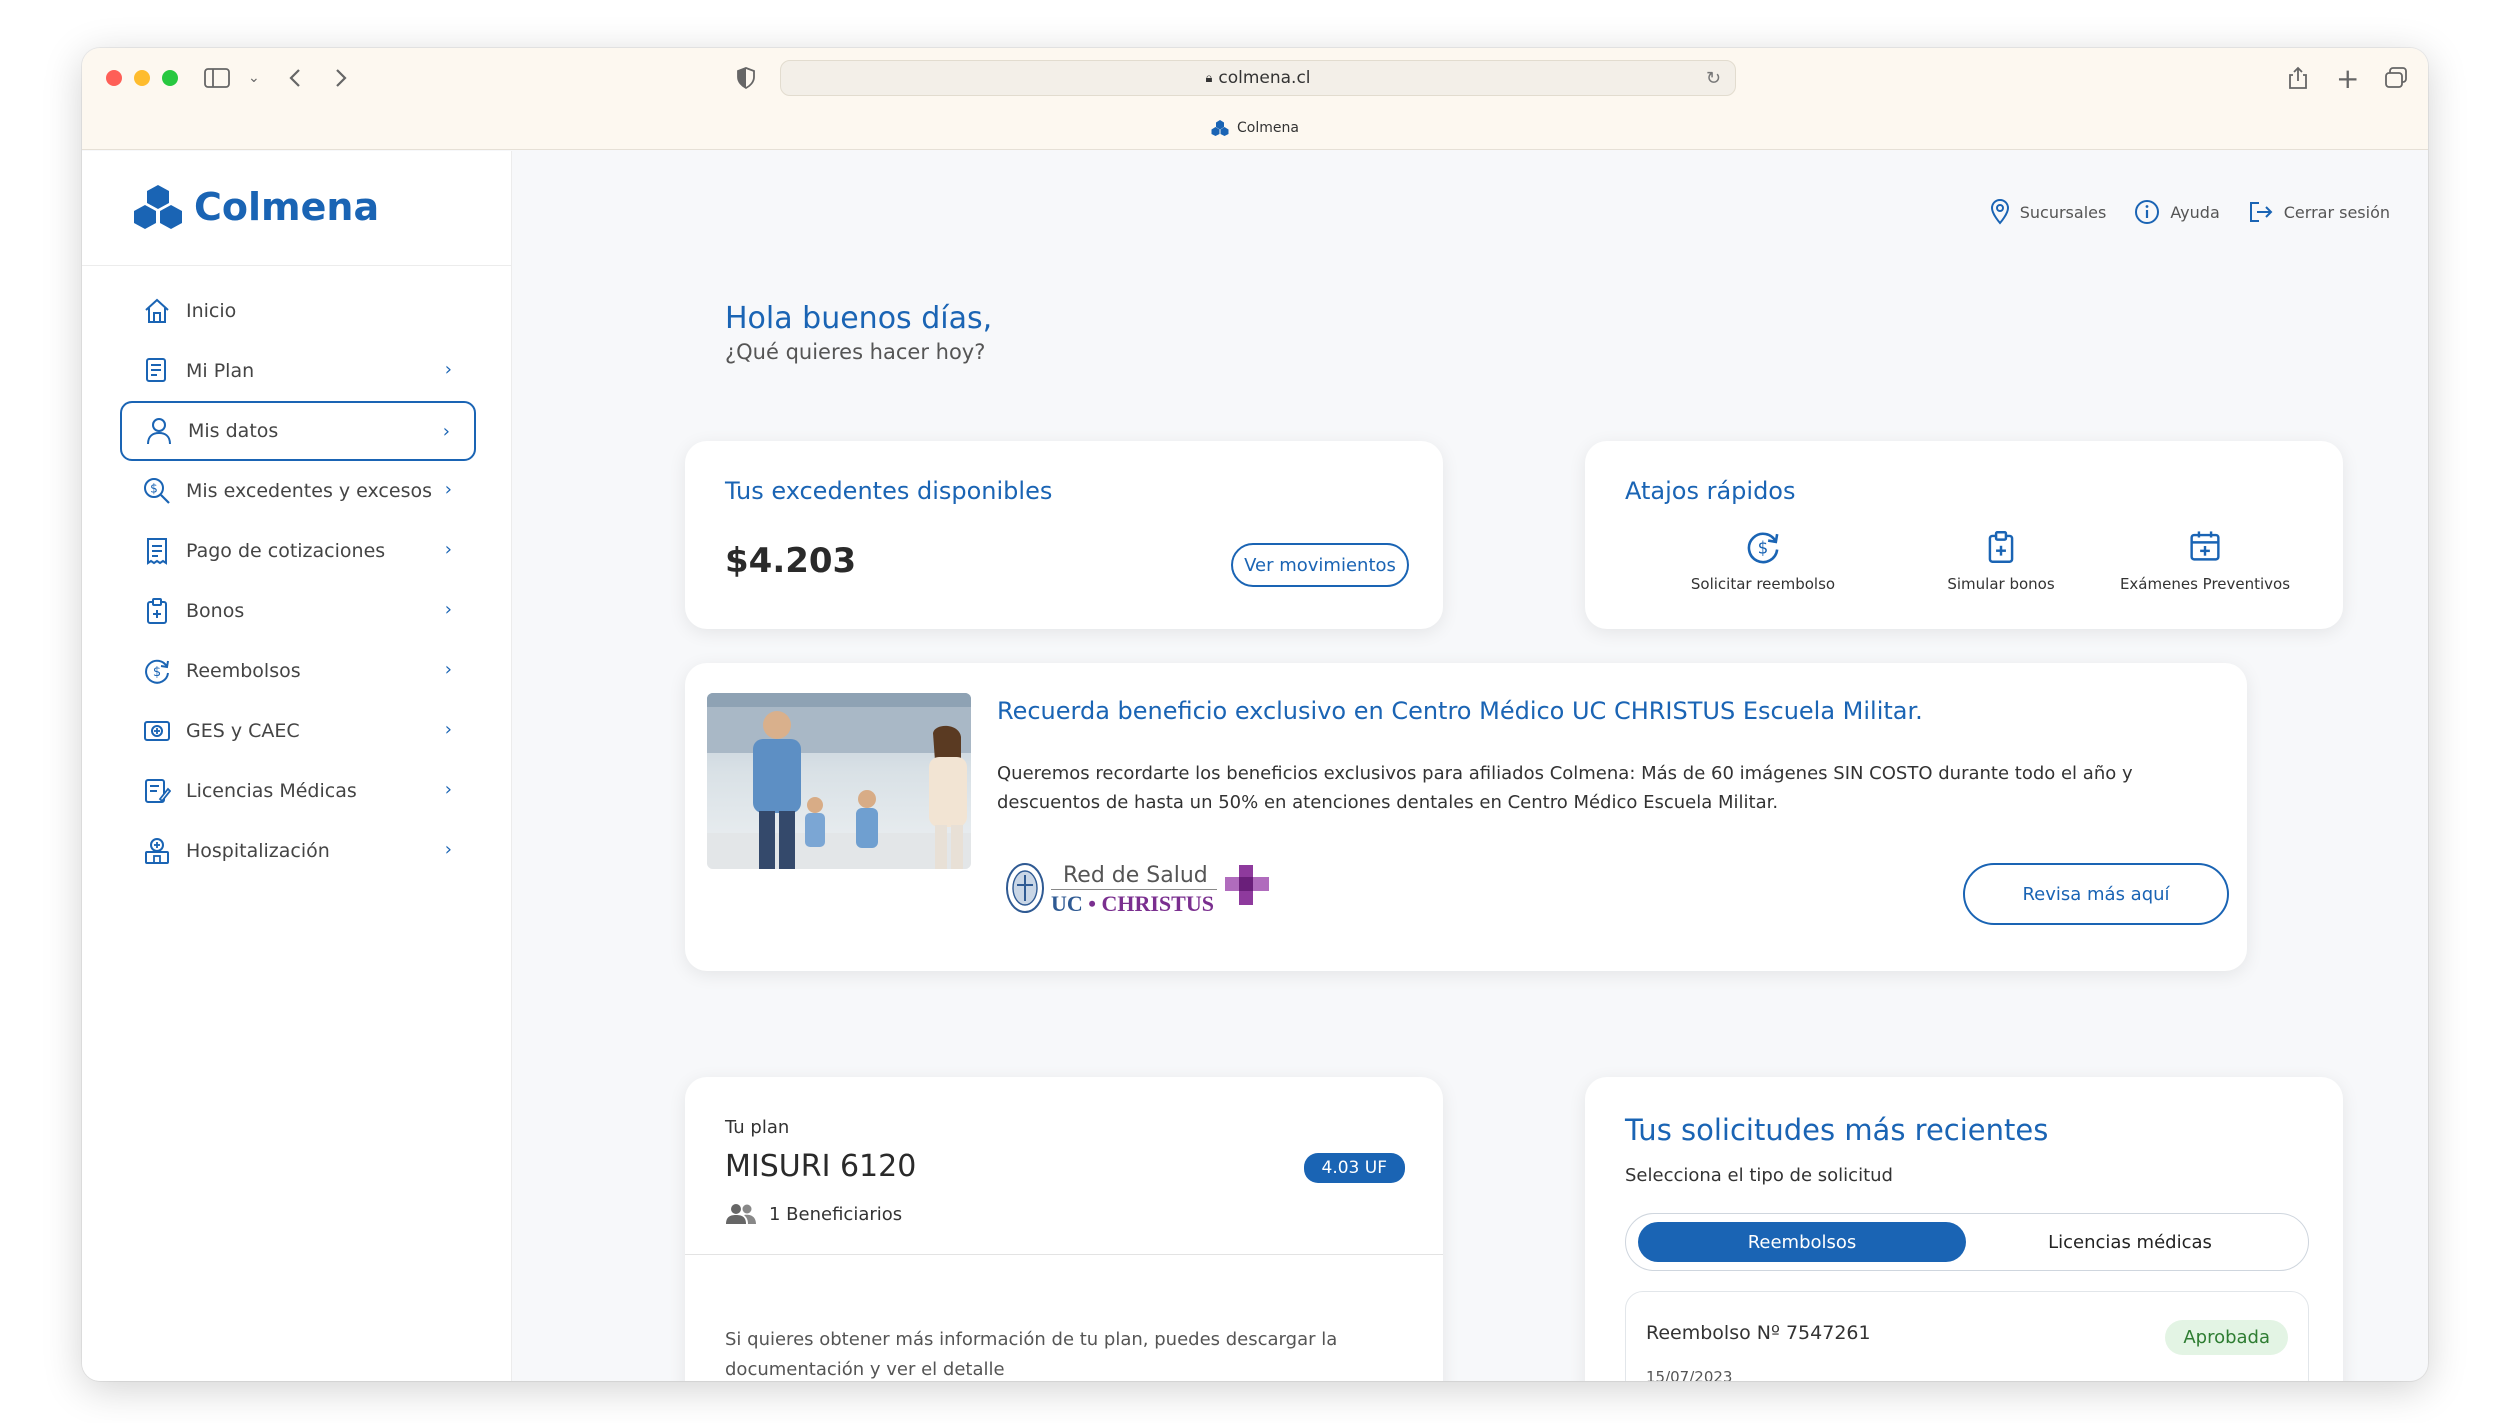  Describe the element at coordinates (2147, 212) in the screenshot. I see `info-icon` at that location.